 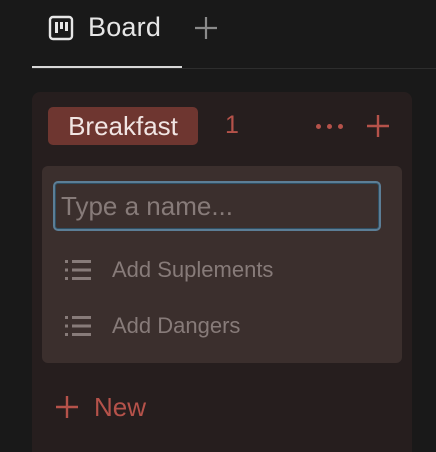 What do you see at coordinates (125, 27) in the screenshot?
I see `tab-board-label: Board` at bounding box center [125, 27].